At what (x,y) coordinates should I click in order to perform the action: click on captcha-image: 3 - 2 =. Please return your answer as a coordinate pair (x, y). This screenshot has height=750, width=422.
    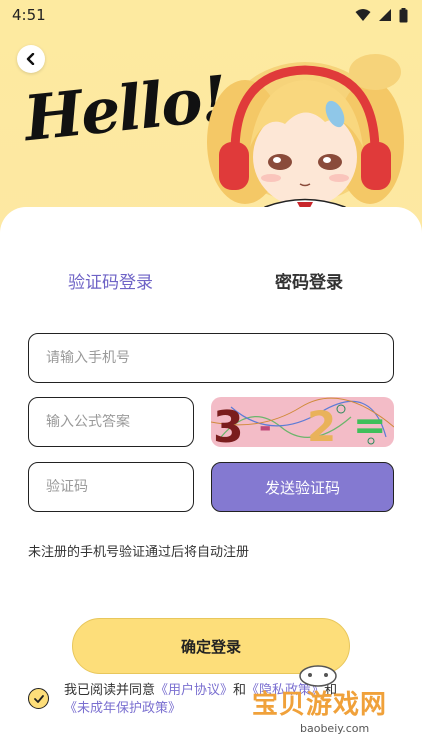
    Looking at the image, I should click on (302, 422).